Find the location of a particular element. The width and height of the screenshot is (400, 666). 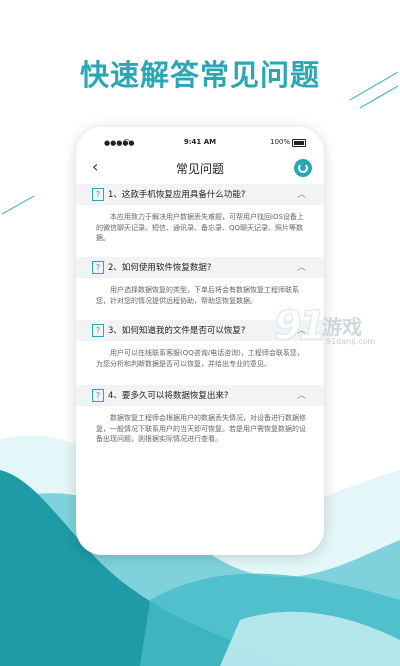

watermark-brand: 游戏 is located at coordinates (342, 327).